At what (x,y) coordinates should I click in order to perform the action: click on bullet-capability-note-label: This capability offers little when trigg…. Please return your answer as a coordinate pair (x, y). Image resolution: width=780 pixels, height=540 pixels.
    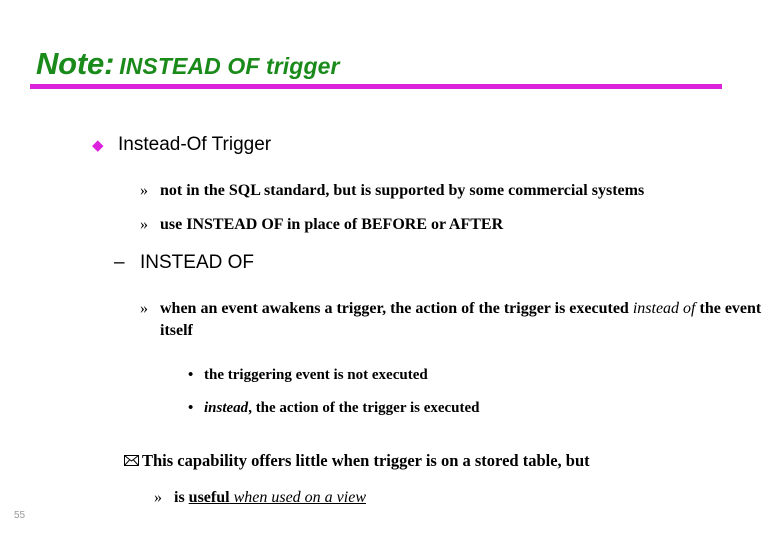
    Looking at the image, I should click on (366, 460).